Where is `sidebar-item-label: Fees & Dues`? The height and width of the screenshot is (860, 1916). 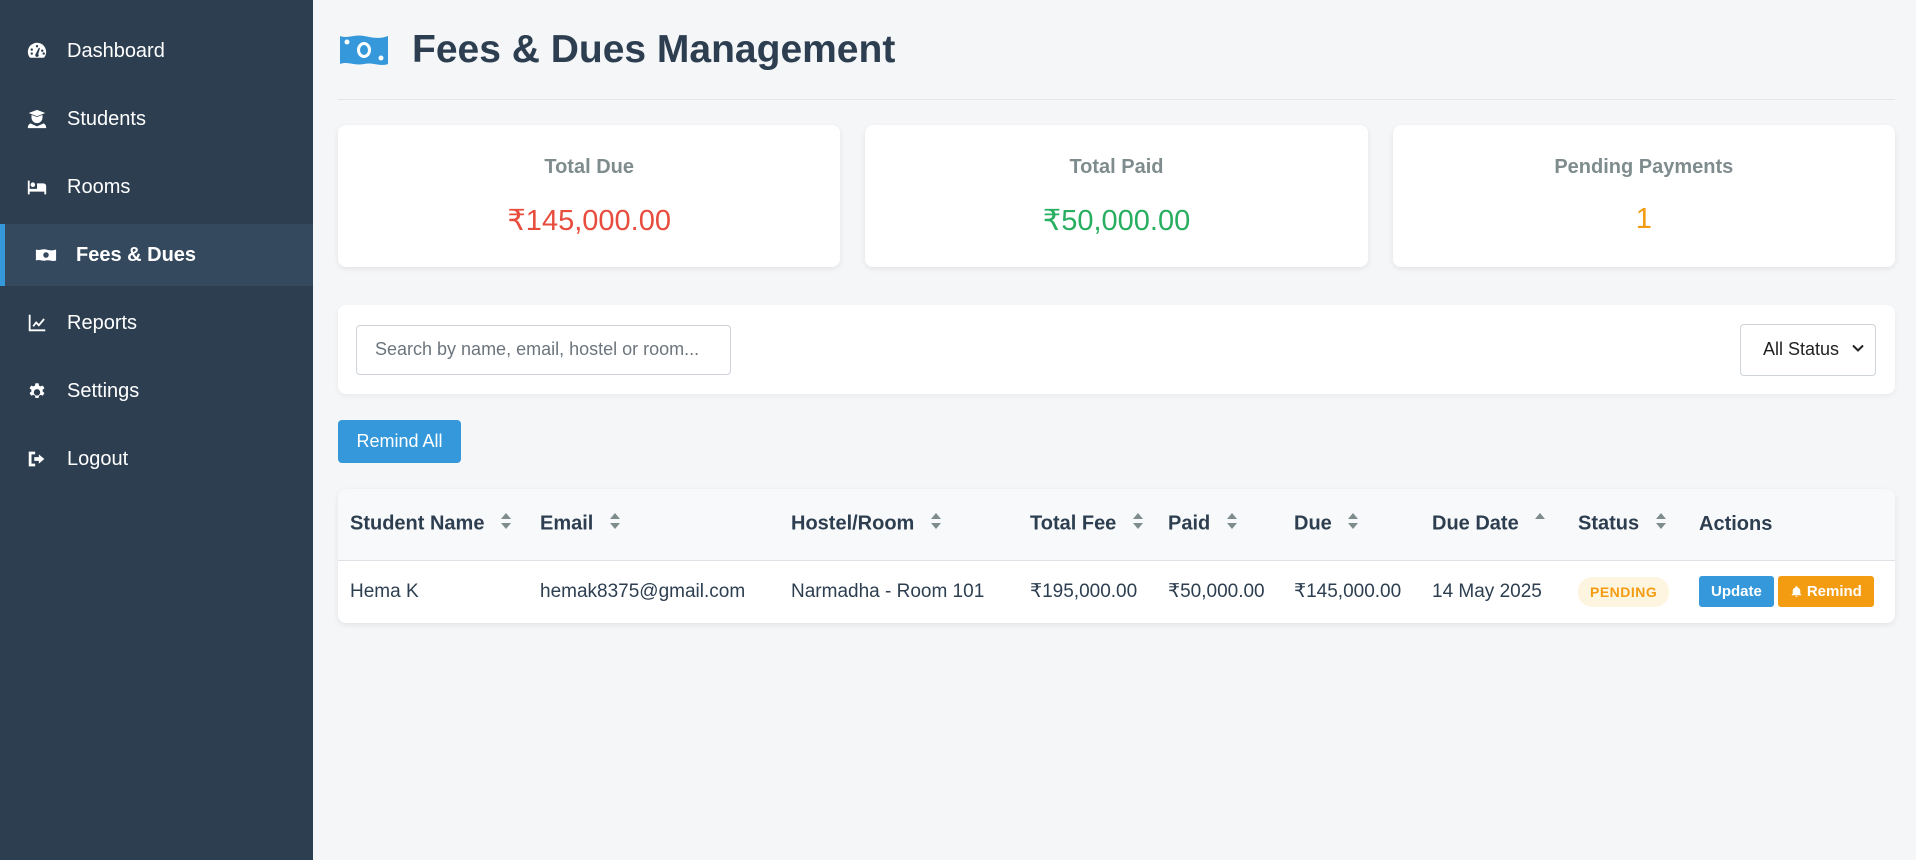
sidebar-item-label: Fees & Dues is located at coordinates (136, 254).